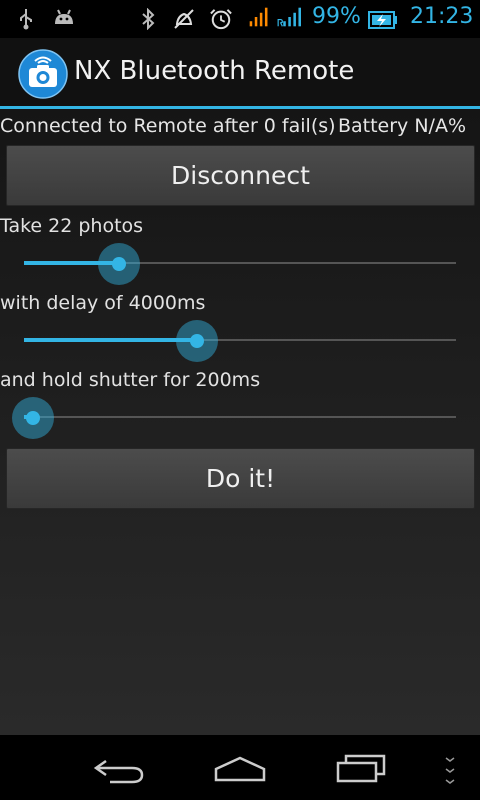 This screenshot has height=800, width=480. Describe the element at coordinates (103, 303) in the screenshot. I see `delay-label: with delay of 4000ms` at that location.